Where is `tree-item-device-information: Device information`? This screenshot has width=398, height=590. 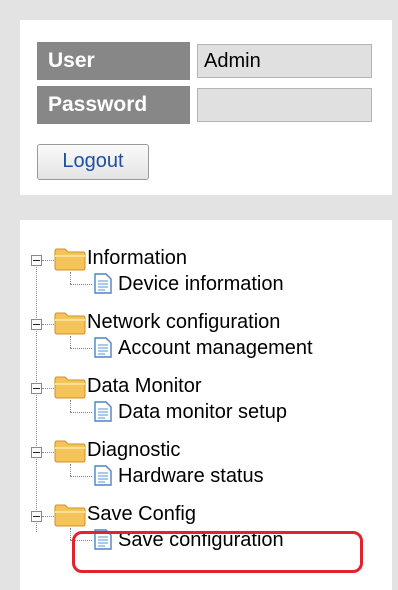 tree-item-device-information: Device information is located at coordinates (201, 284).